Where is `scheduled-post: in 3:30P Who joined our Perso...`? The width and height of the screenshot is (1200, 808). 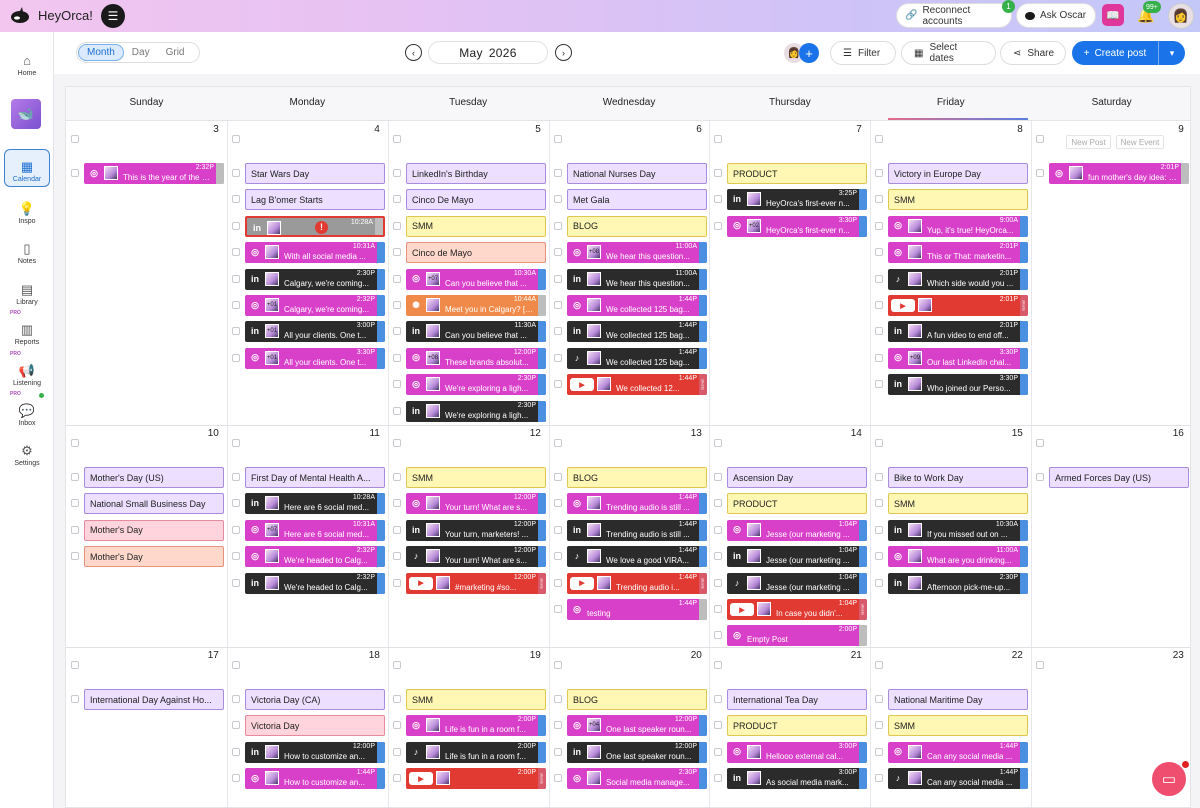
scheduled-post: in 3:30P Who joined our Perso... is located at coordinates (958, 385).